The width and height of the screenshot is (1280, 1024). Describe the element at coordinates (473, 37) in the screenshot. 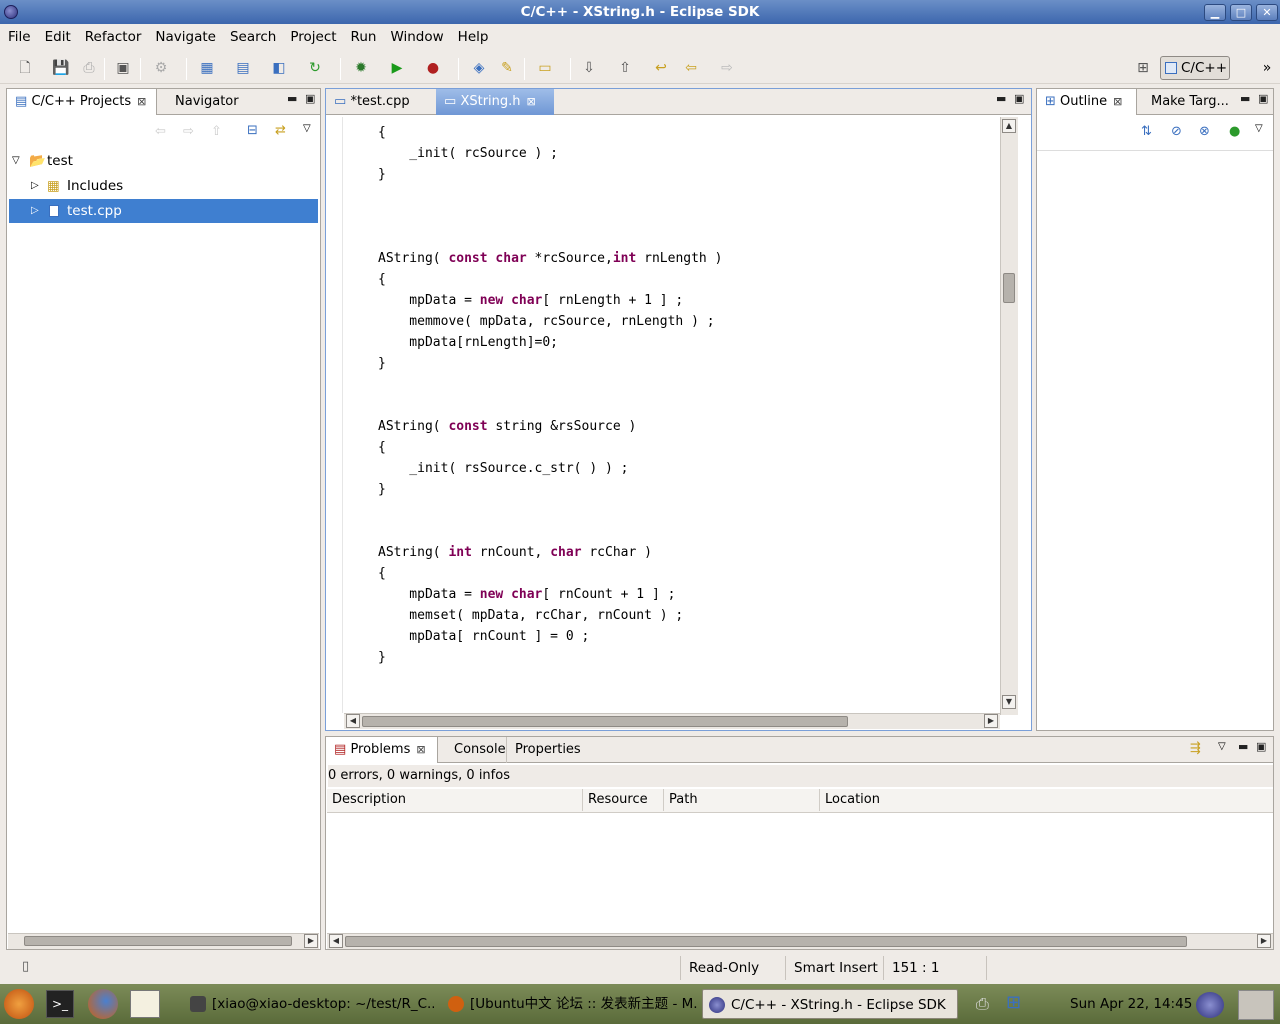

I see `menu-help: Help` at that location.